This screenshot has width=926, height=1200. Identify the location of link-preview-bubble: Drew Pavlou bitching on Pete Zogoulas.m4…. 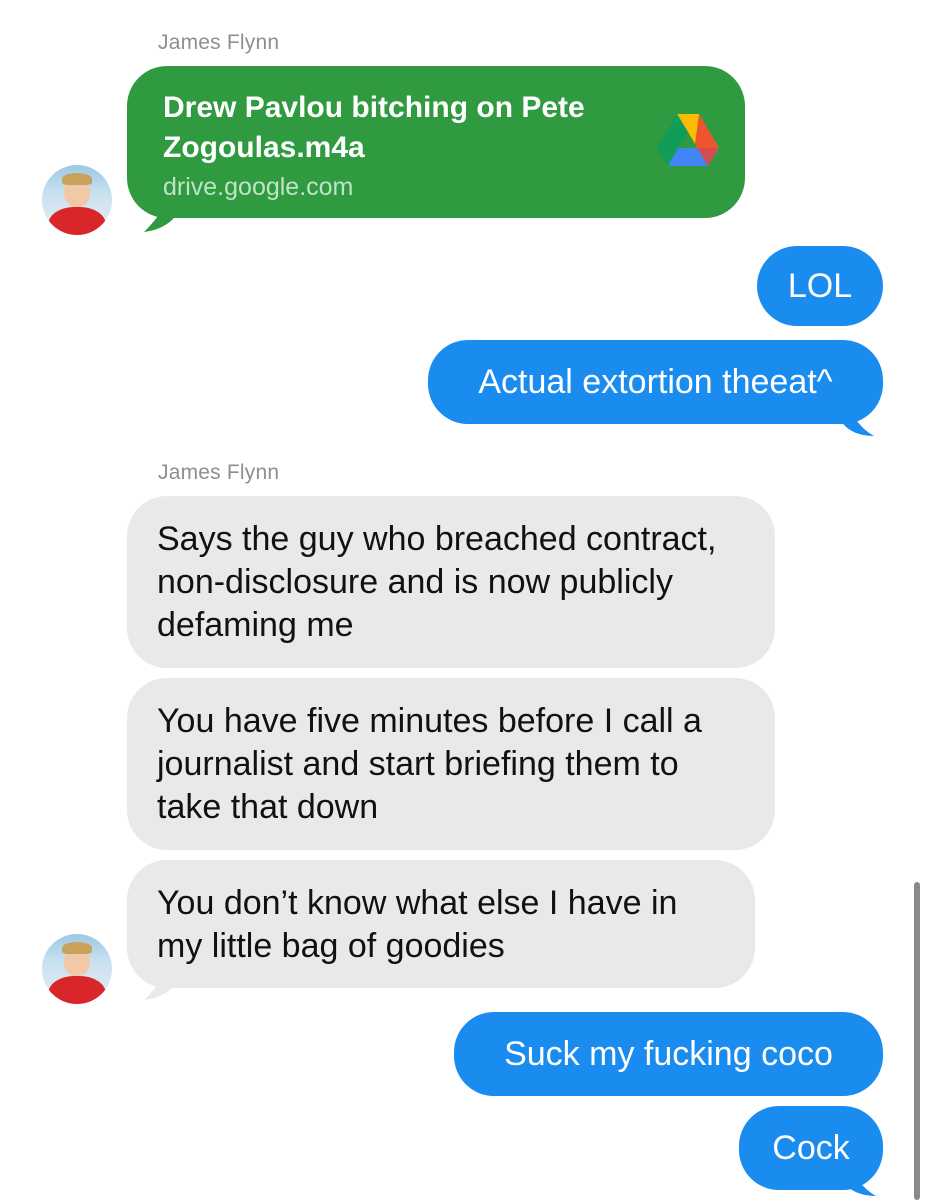
(436, 142).